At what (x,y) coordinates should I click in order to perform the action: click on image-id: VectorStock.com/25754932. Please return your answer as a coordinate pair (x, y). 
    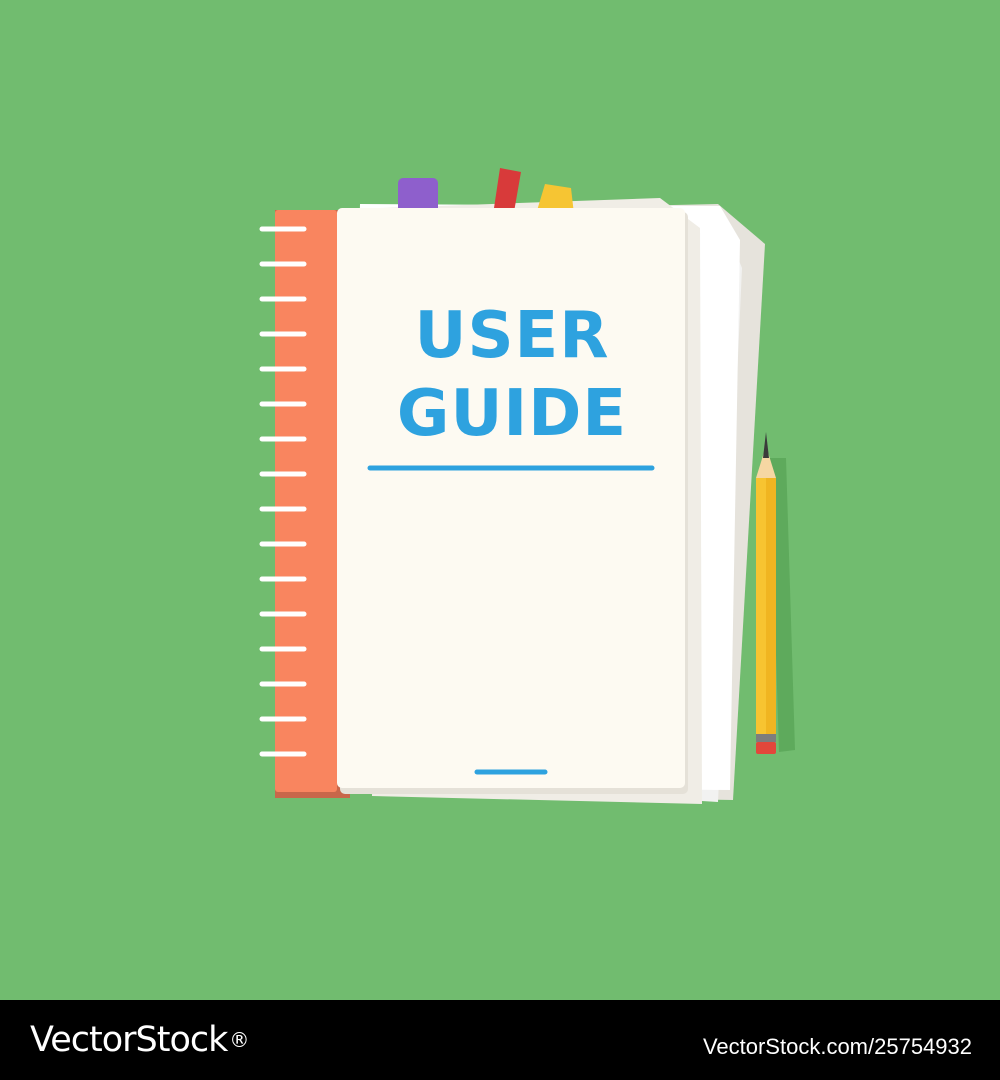
    Looking at the image, I should click on (837, 1046).